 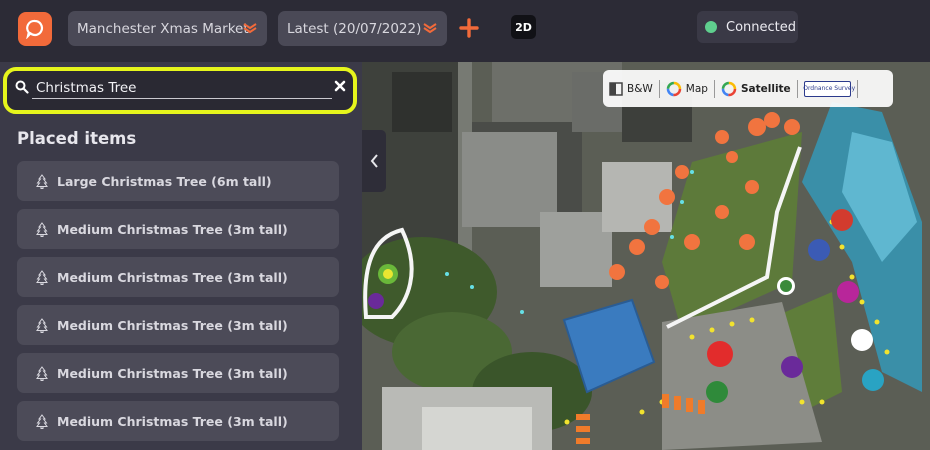 I want to click on ordnance-survey-label: Ordnance Survey, so click(x=829, y=88).